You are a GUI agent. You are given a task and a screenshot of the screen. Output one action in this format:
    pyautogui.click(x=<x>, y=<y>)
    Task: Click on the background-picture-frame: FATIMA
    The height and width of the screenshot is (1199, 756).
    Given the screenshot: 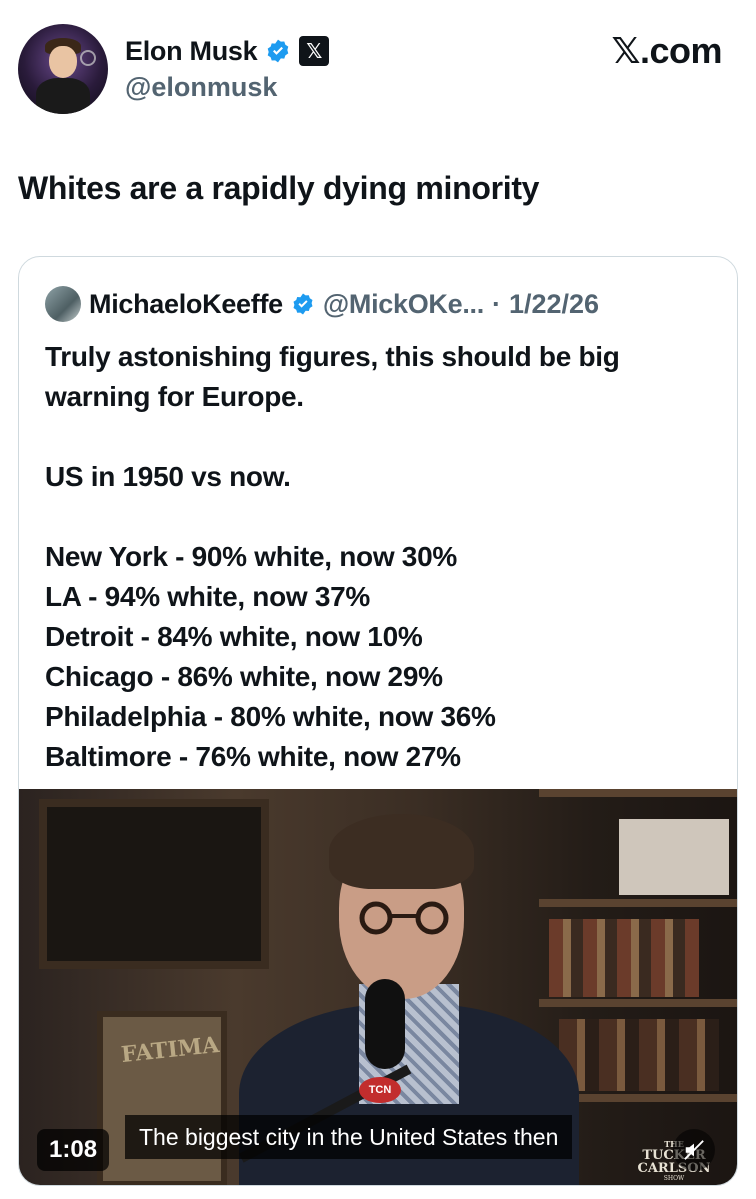 What is the action you would take?
    pyautogui.click(x=162, y=1098)
    